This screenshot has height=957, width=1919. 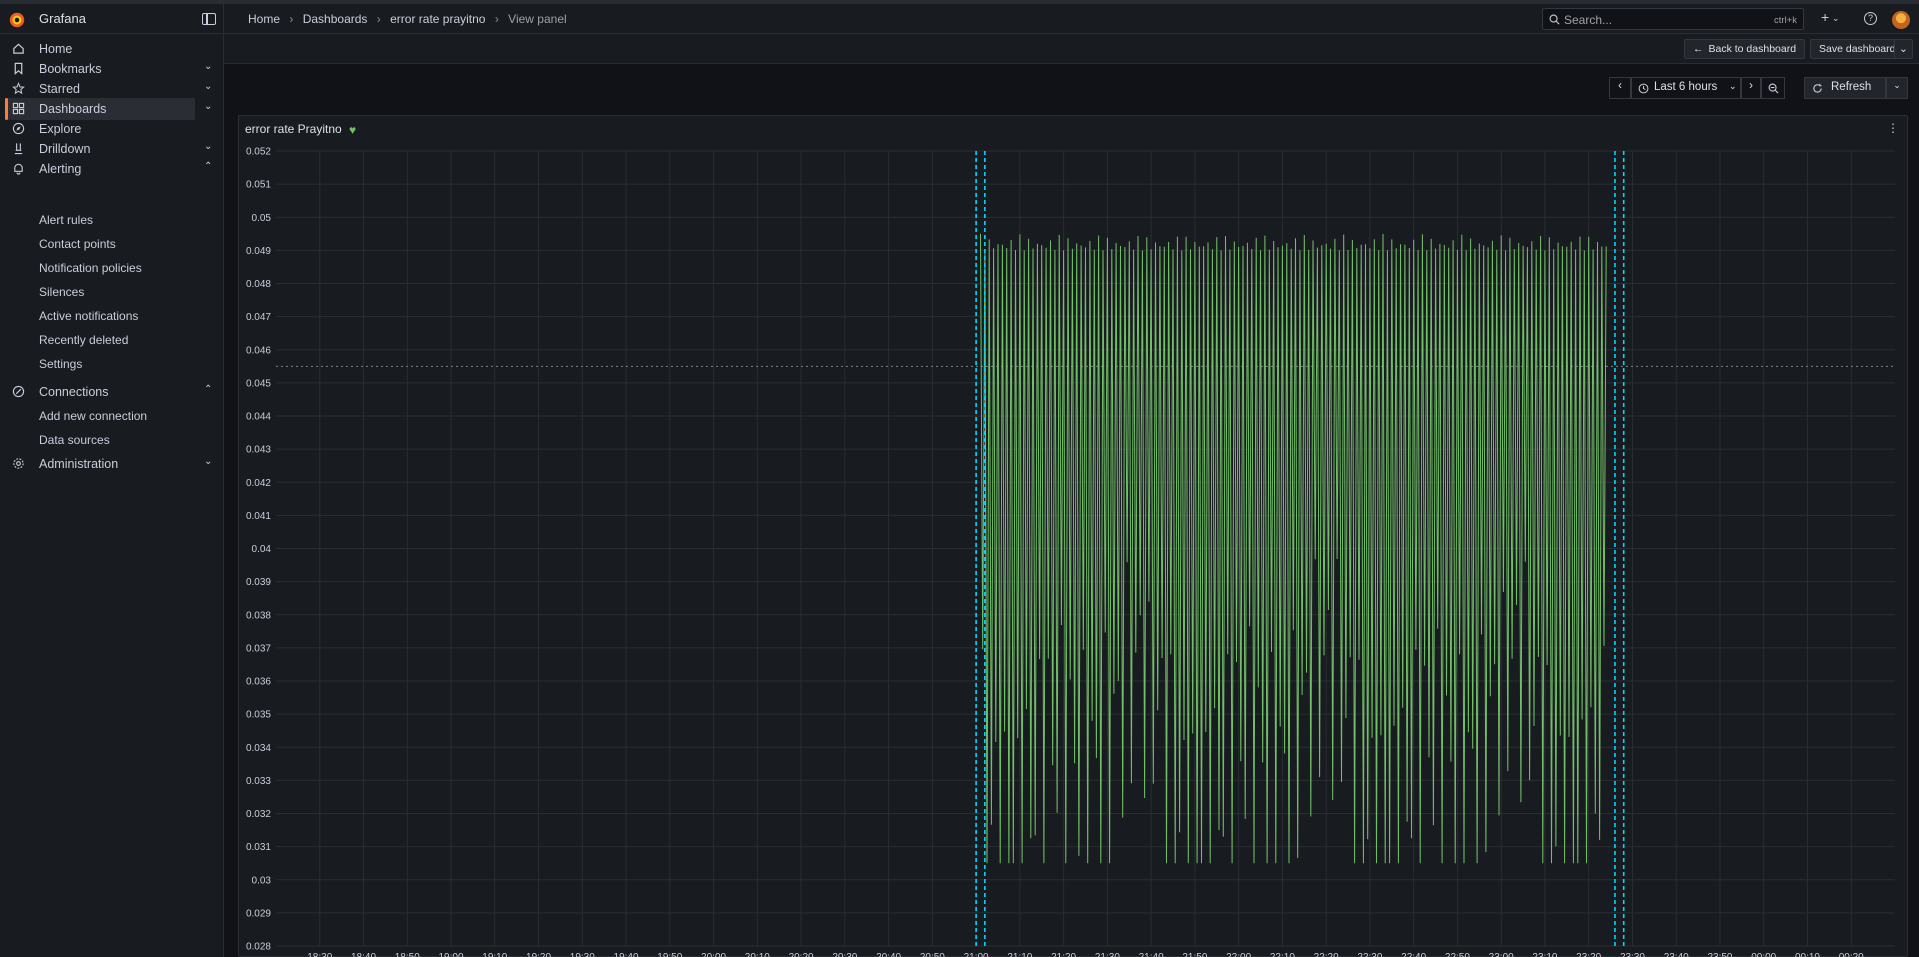 What do you see at coordinates (258, 947) in the screenshot?
I see `y-tick-label: 0.028` at bounding box center [258, 947].